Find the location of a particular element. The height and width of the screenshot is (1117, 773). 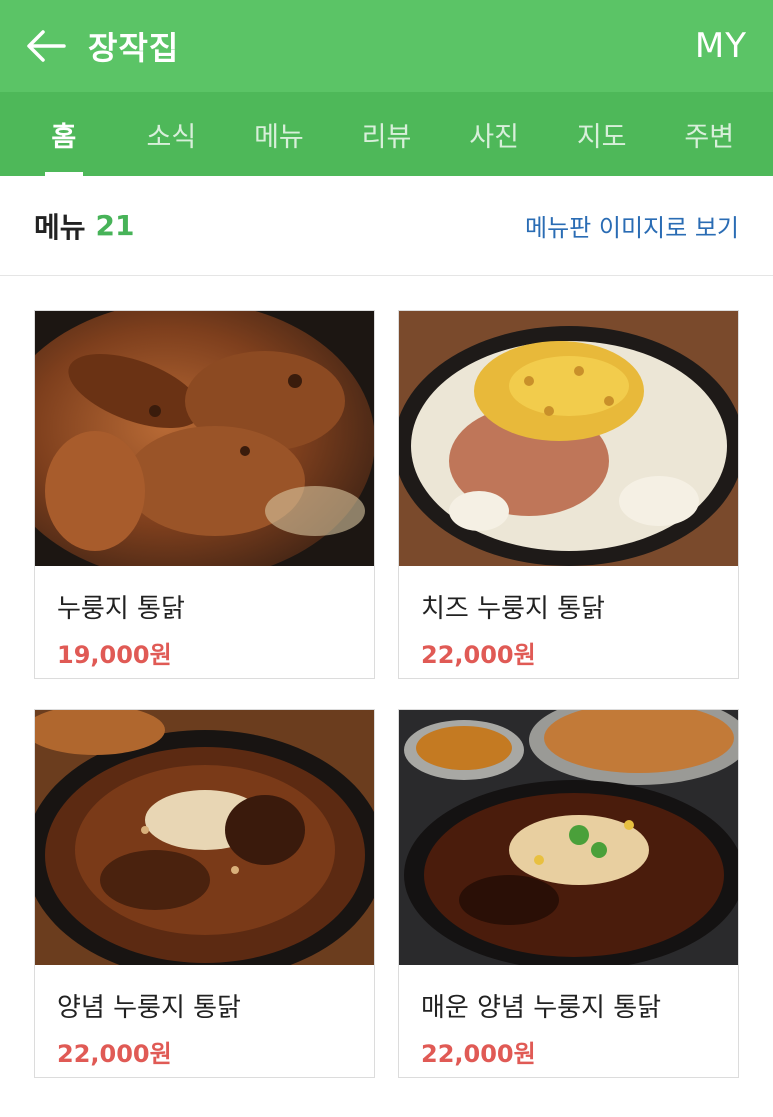

tab-photos: 사진 is located at coordinates (494, 134).